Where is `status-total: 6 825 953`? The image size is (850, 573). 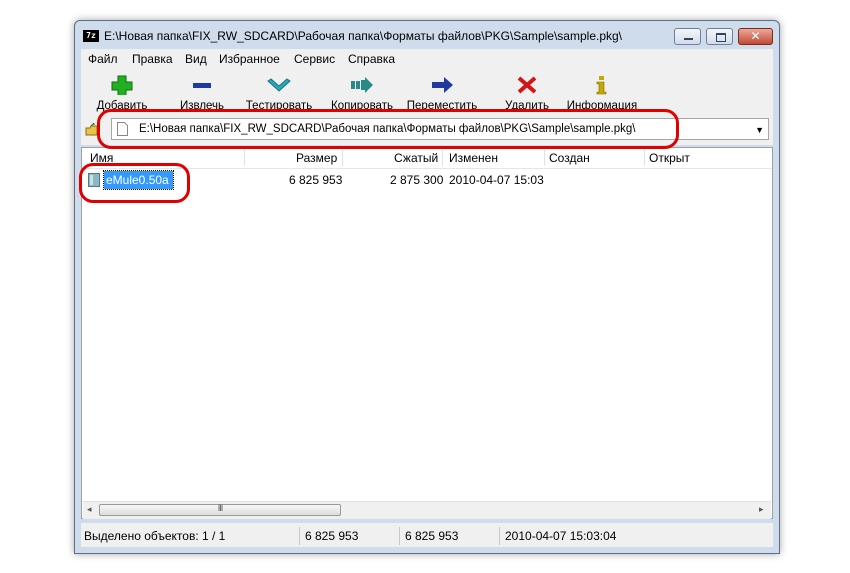
status-total: 6 825 953 is located at coordinates (432, 536).